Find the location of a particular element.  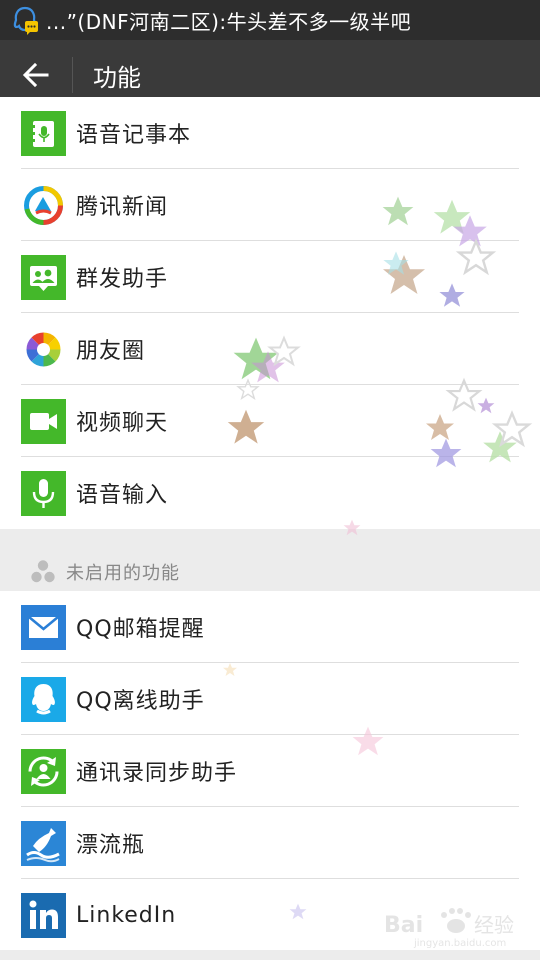

feature-item-drift-bottle: 漂流瓶 is located at coordinates (270, 843).